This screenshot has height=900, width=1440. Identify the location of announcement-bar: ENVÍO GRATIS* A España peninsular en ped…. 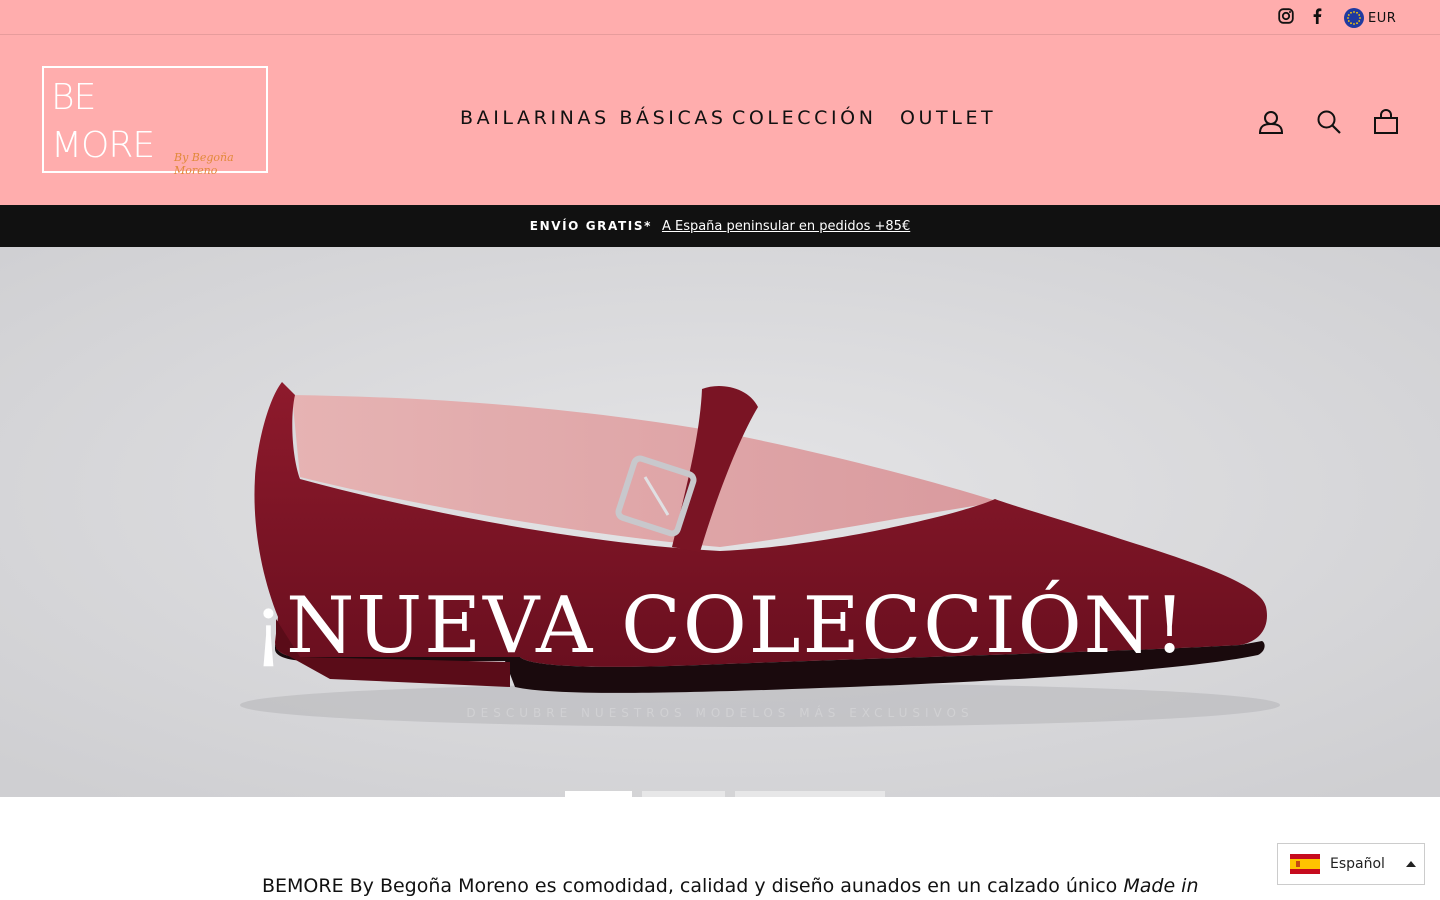
(720, 226).